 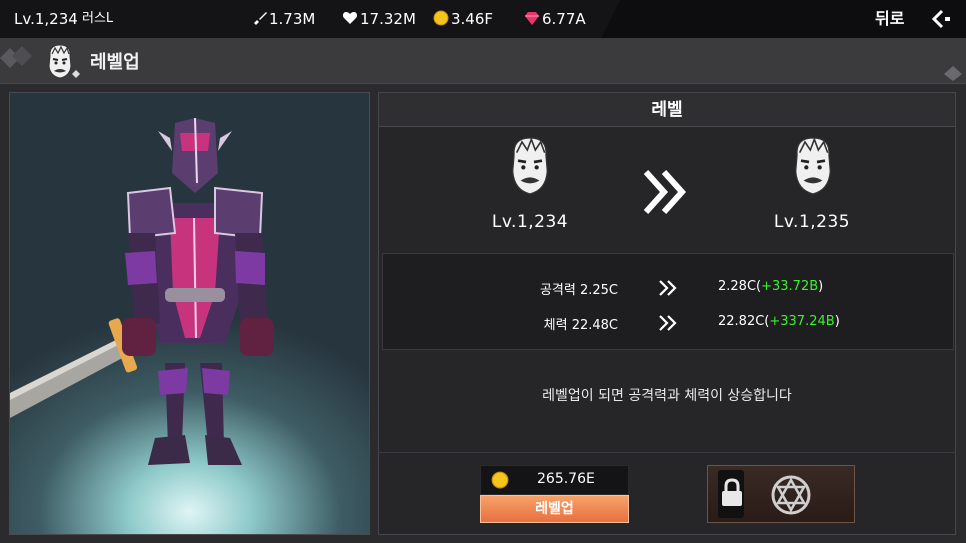 I want to click on attack-stat: 1.73M, so click(x=292, y=19).